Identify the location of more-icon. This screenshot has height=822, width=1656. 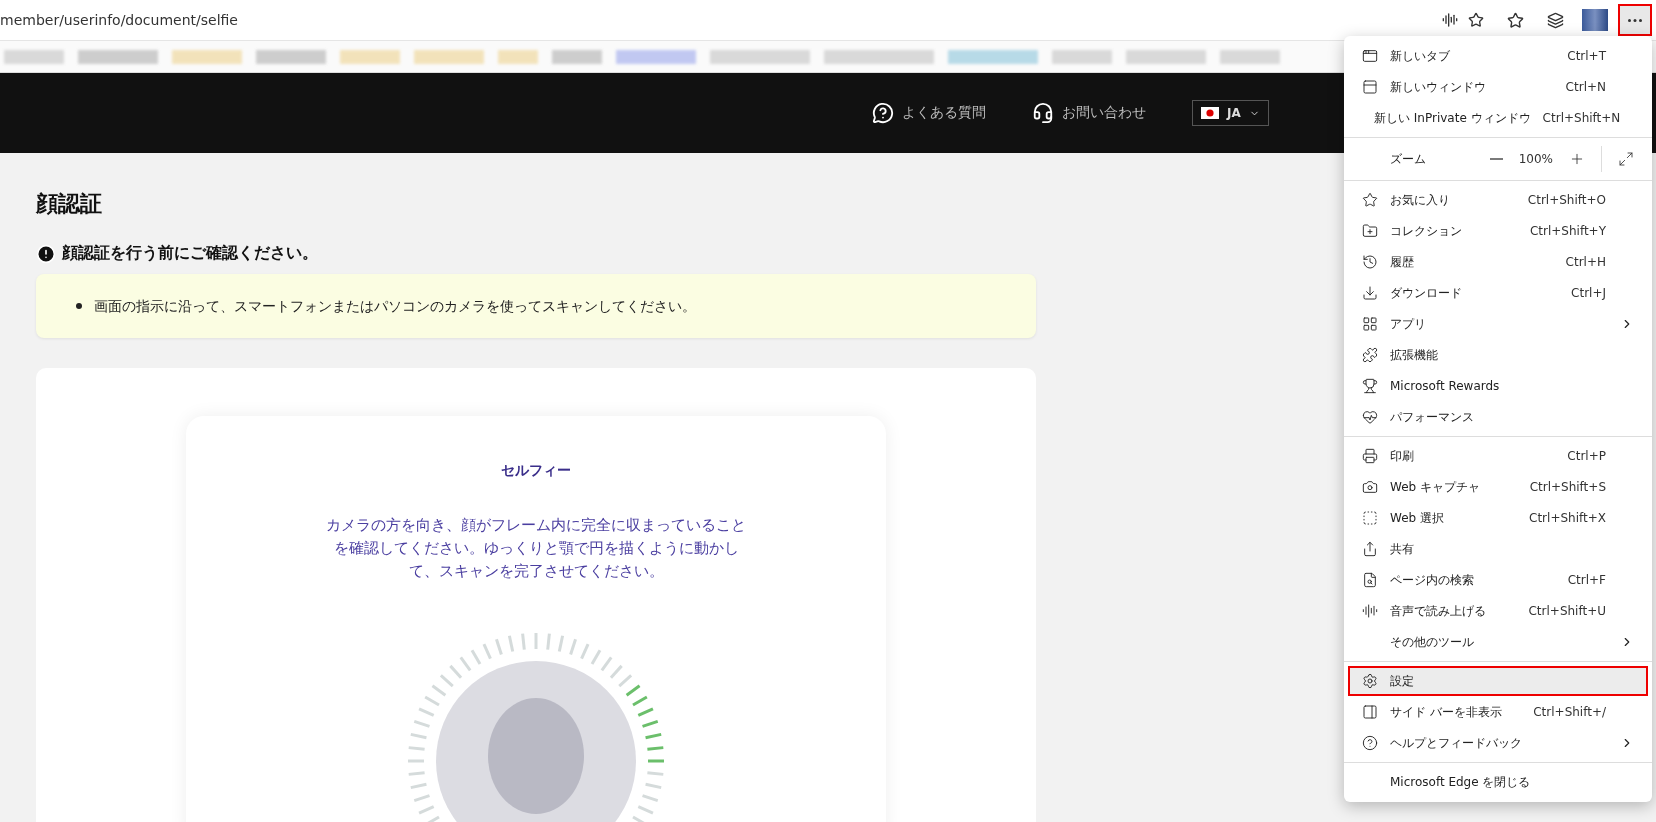
(1635, 20).